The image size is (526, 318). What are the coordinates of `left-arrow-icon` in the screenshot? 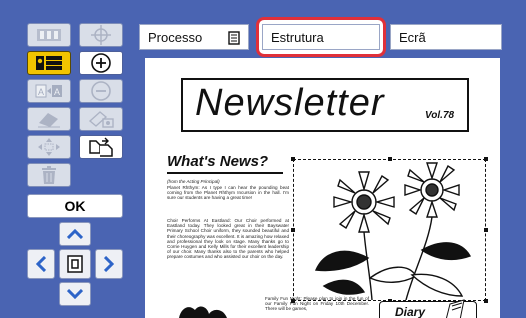 It's located at (41, 264).